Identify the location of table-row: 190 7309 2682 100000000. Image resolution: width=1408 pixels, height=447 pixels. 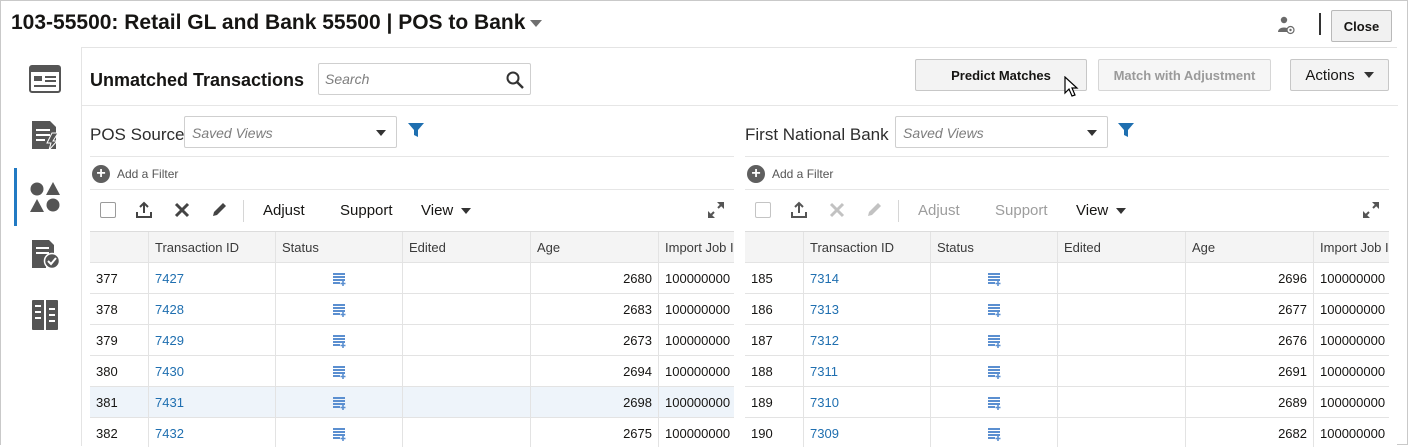
(1067, 432).